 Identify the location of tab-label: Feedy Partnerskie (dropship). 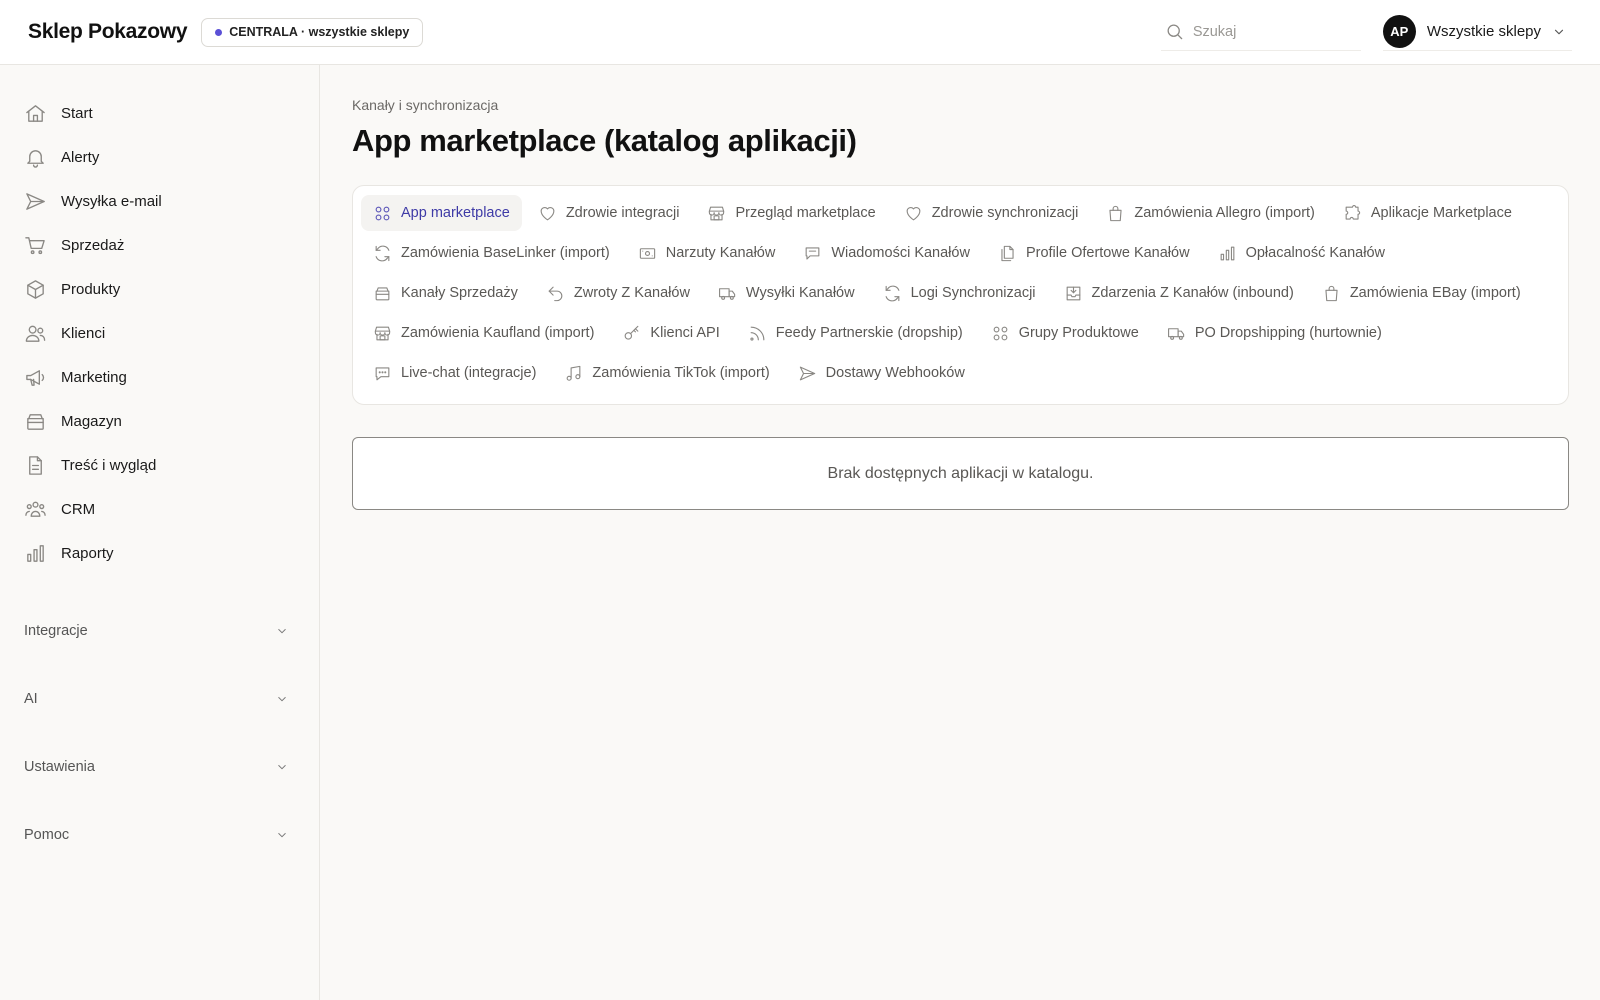
(869, 333).